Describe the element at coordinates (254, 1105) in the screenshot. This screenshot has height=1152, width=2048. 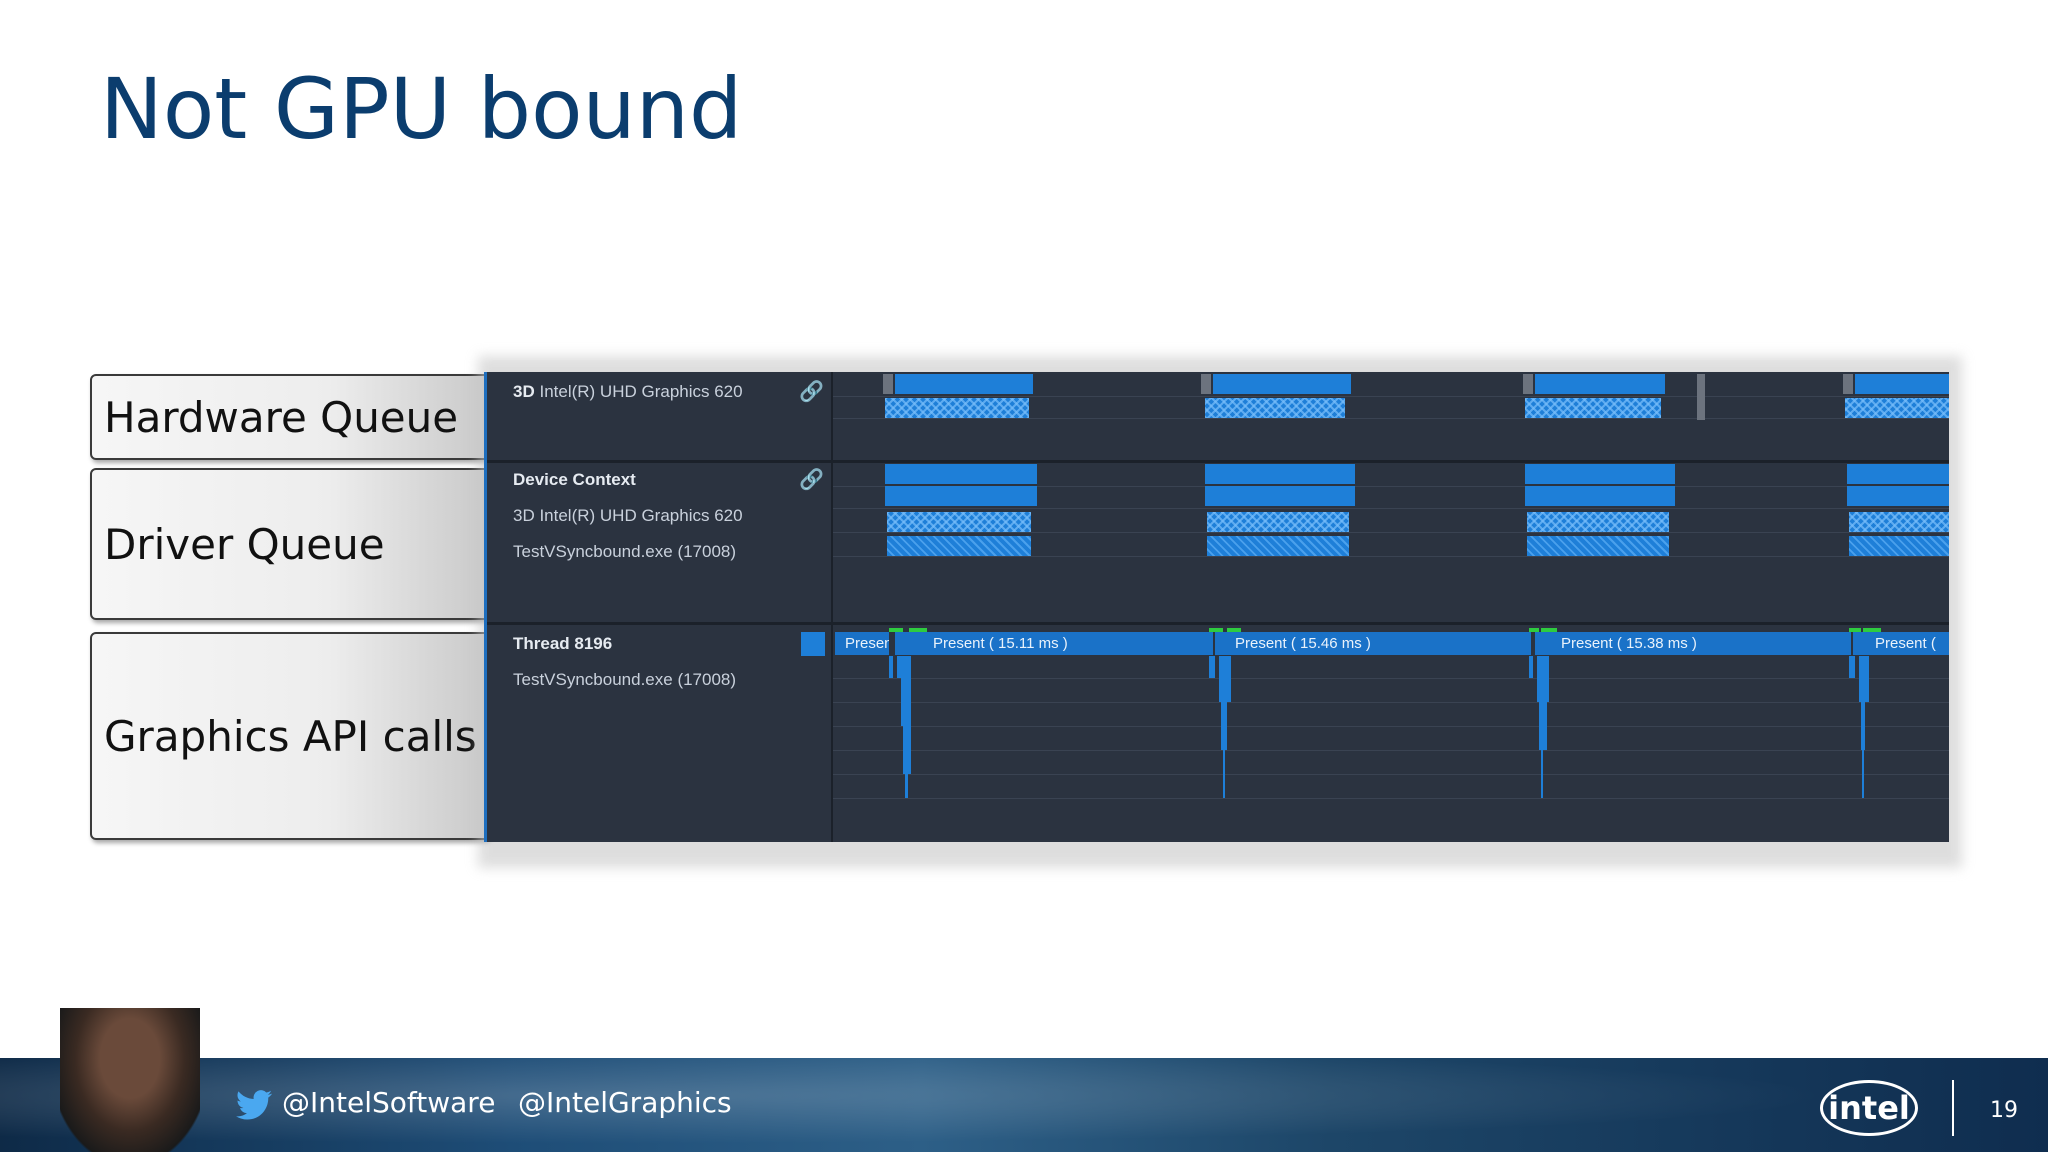
I see `twitter-bird-icon` at that location.